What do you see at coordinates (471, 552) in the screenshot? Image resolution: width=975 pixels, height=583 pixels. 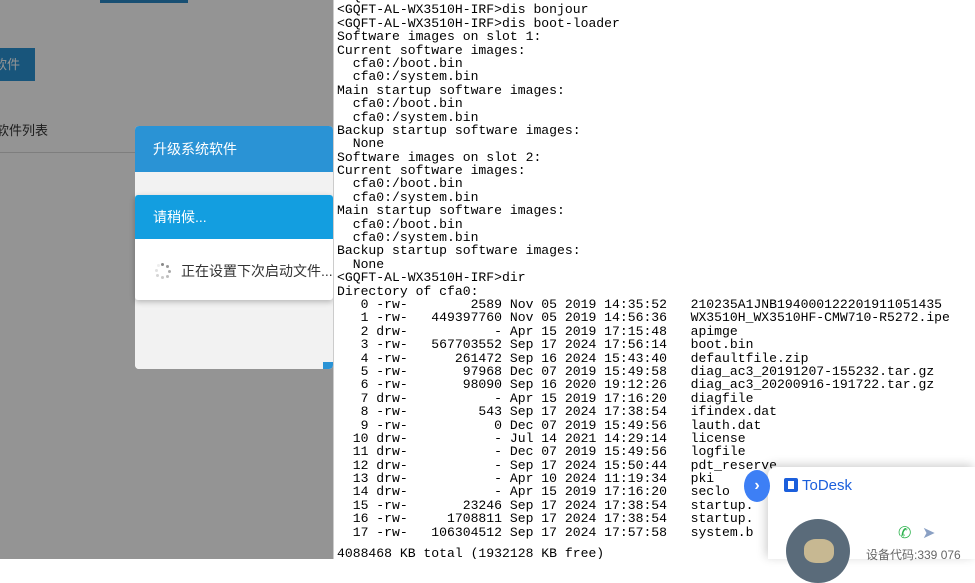 I see `terminal-total-line: 4088468 KB total (1932128 KB free)` at bounding box center [471, 552].